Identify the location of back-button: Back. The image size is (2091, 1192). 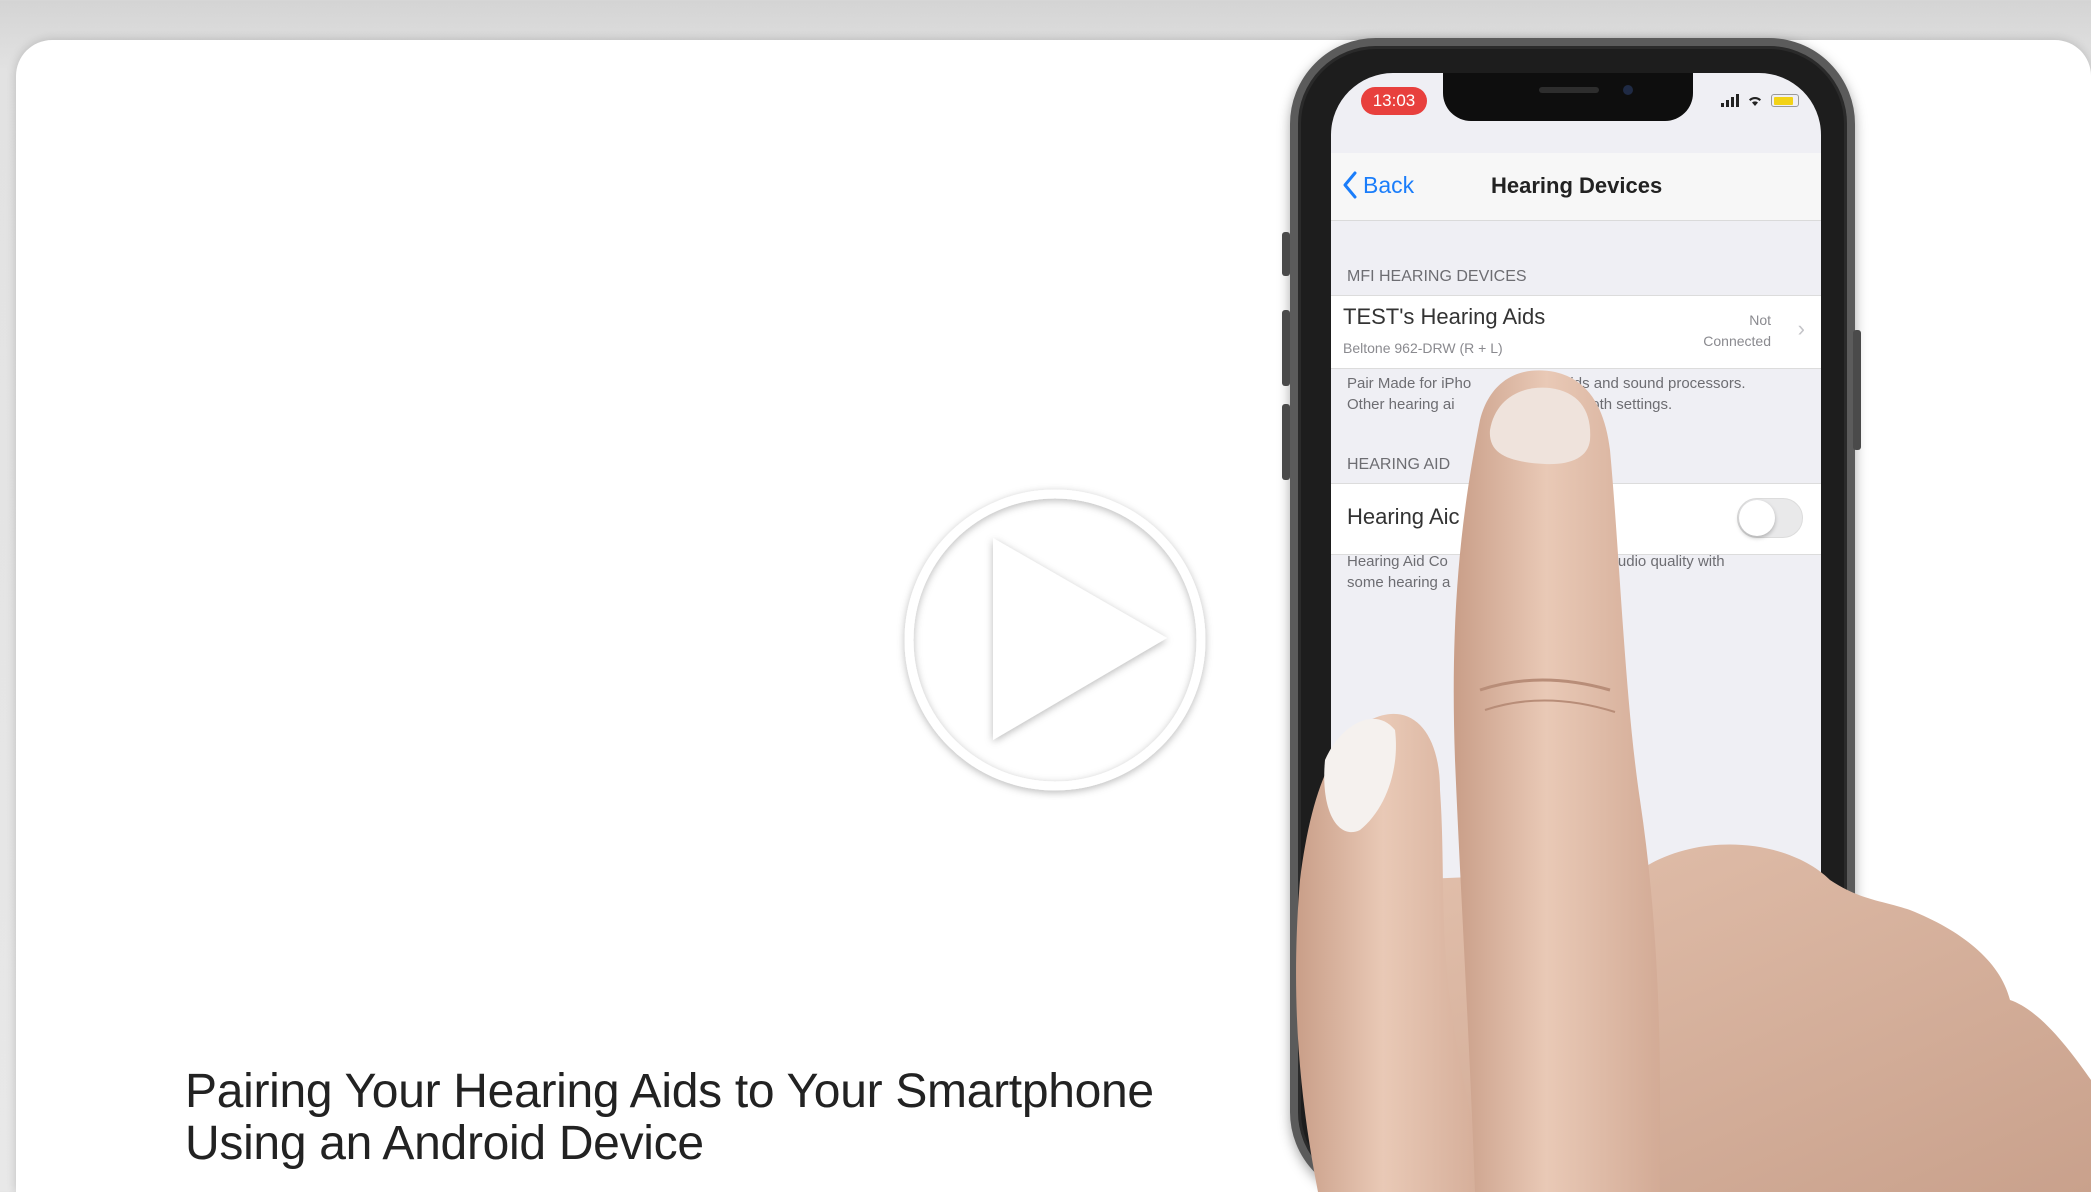
(1377, 185).